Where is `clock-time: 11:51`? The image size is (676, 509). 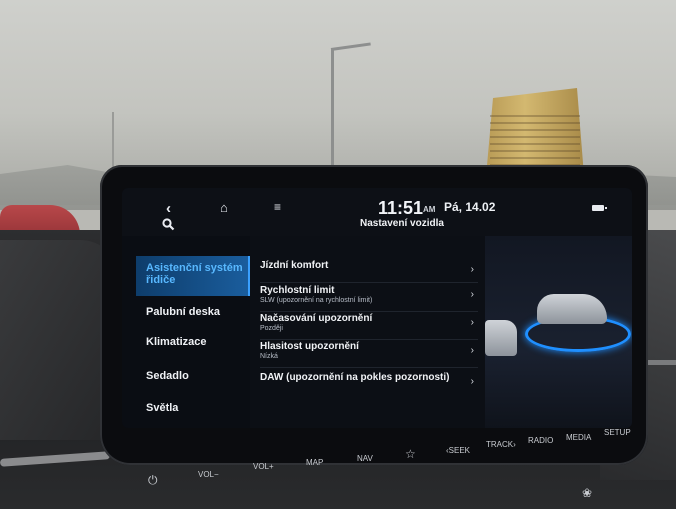
clock-time: 11:51 is located at coordinates (401, 208).